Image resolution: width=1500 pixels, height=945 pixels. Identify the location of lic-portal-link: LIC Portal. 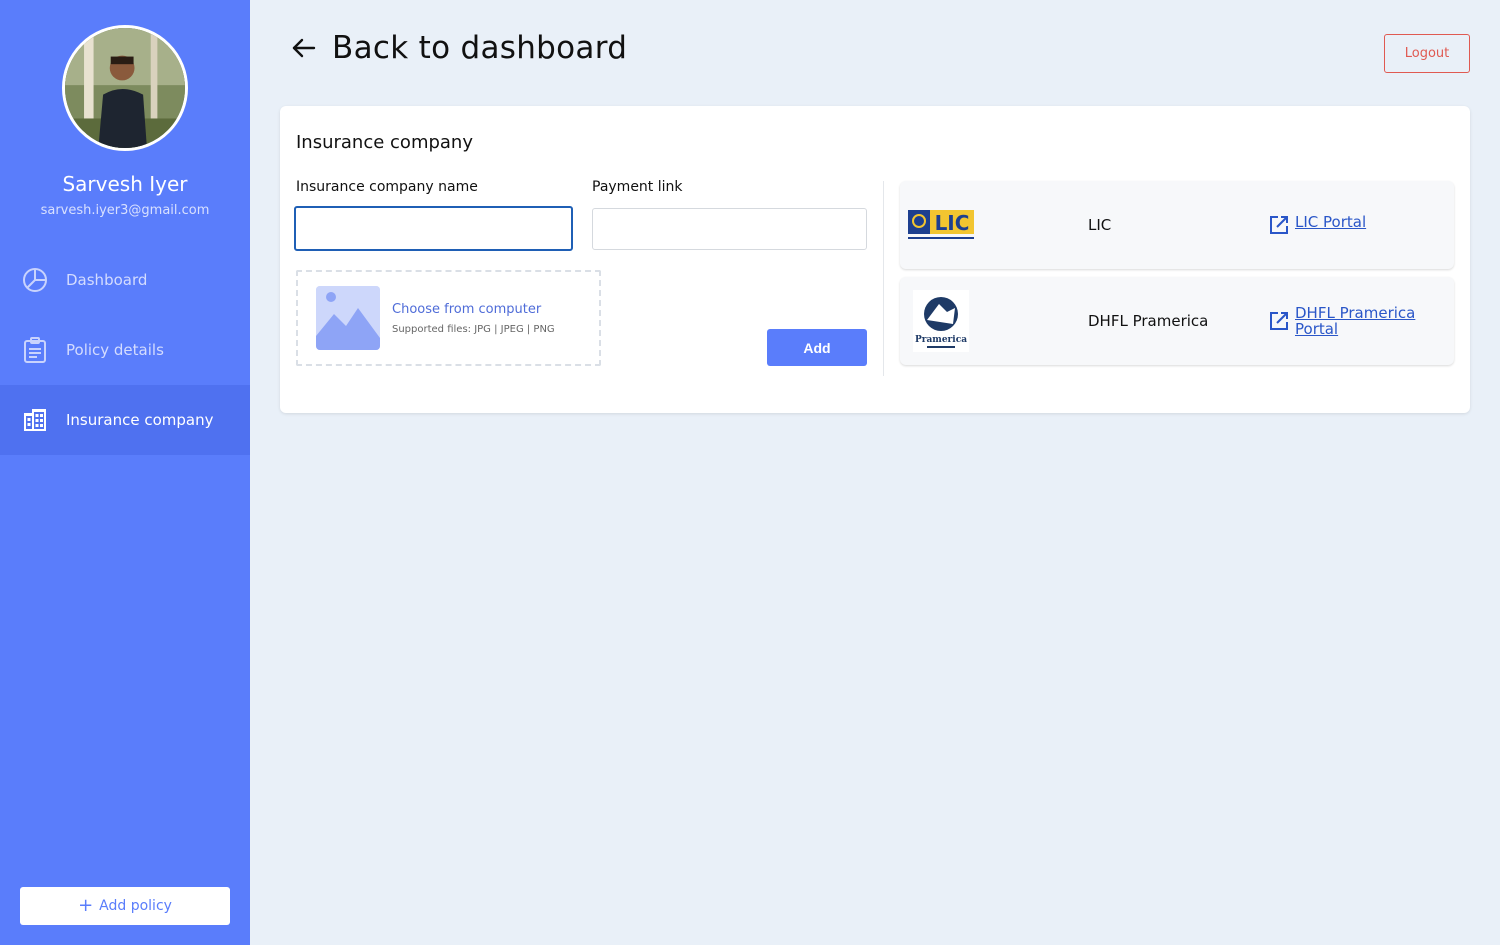
(1349, 225).